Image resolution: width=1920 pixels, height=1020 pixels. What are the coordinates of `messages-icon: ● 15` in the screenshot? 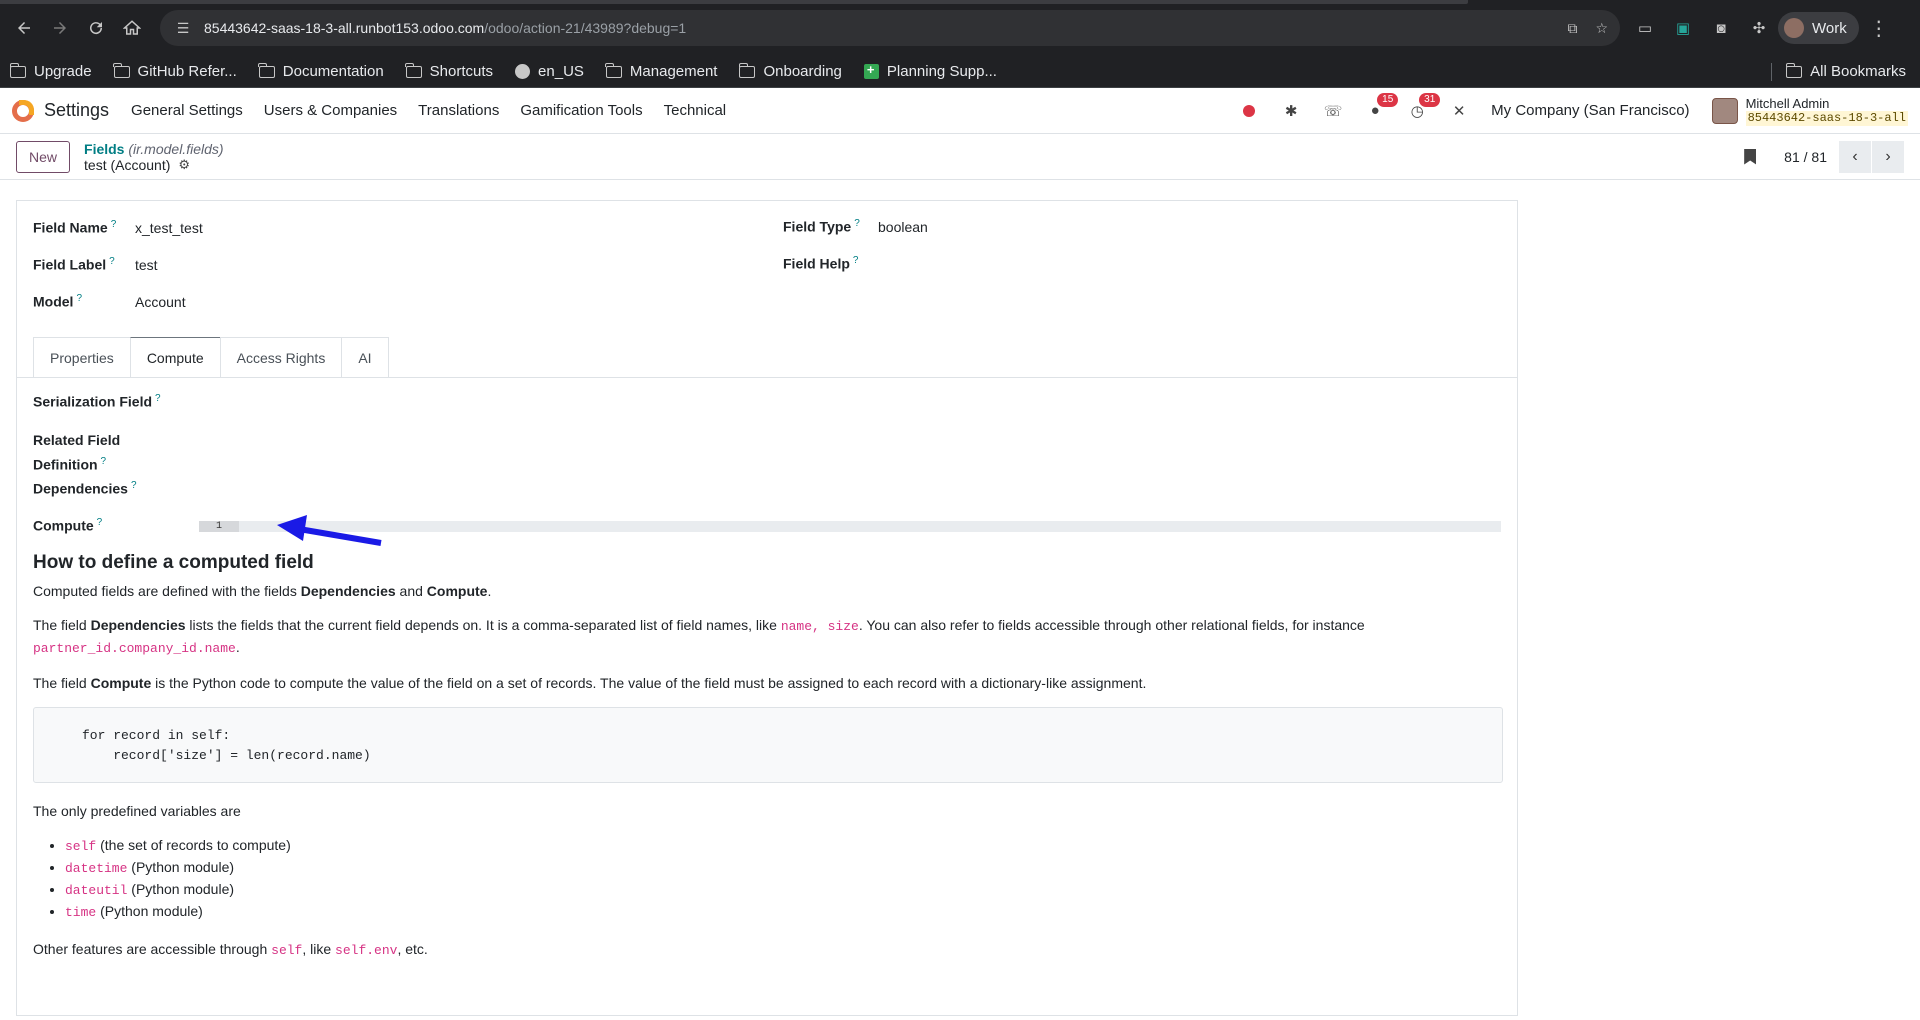 It's located at (1382, 106).